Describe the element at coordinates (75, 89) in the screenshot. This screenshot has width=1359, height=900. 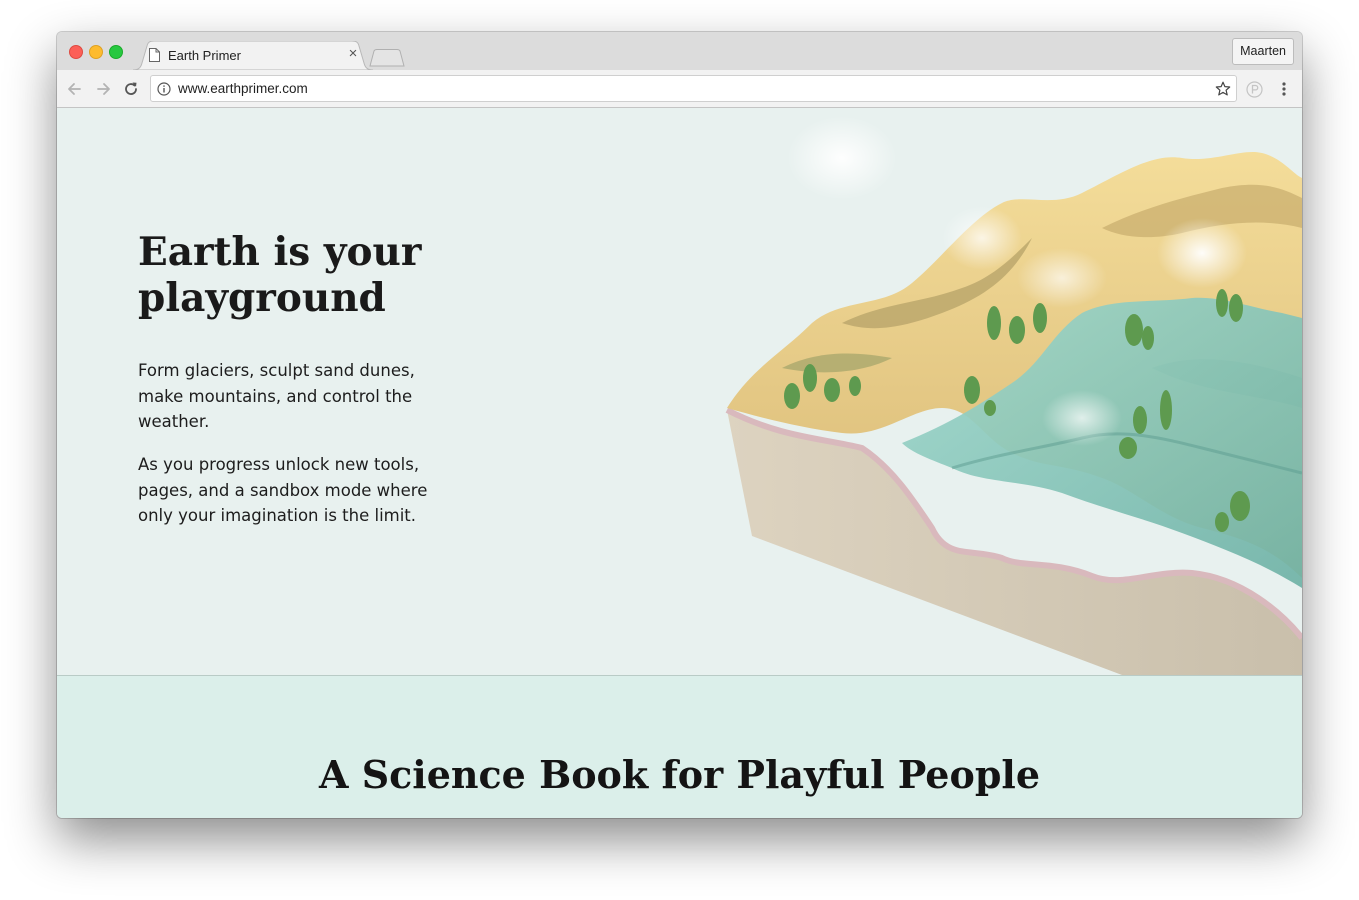
I see `back-icon` at that location.